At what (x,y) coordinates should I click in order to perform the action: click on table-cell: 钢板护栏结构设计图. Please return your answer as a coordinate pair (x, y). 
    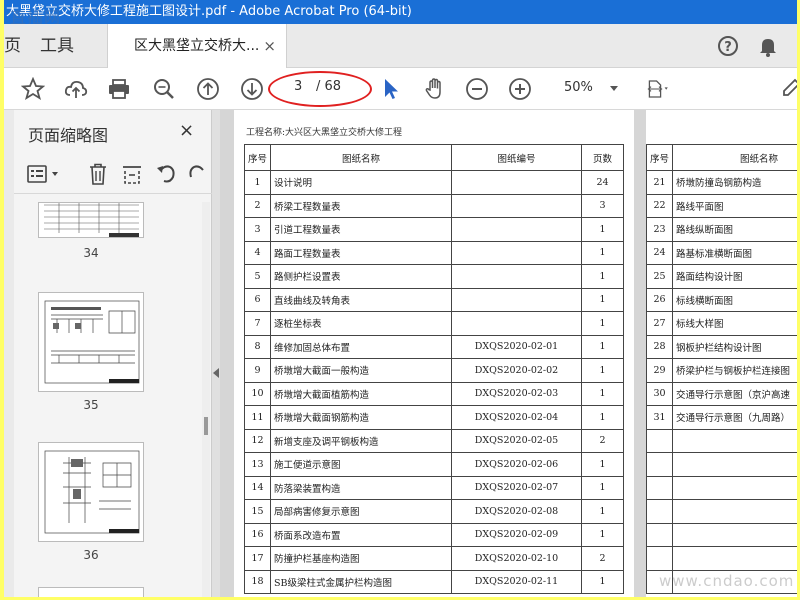
    Looking at the image, I should click on (734, 346).